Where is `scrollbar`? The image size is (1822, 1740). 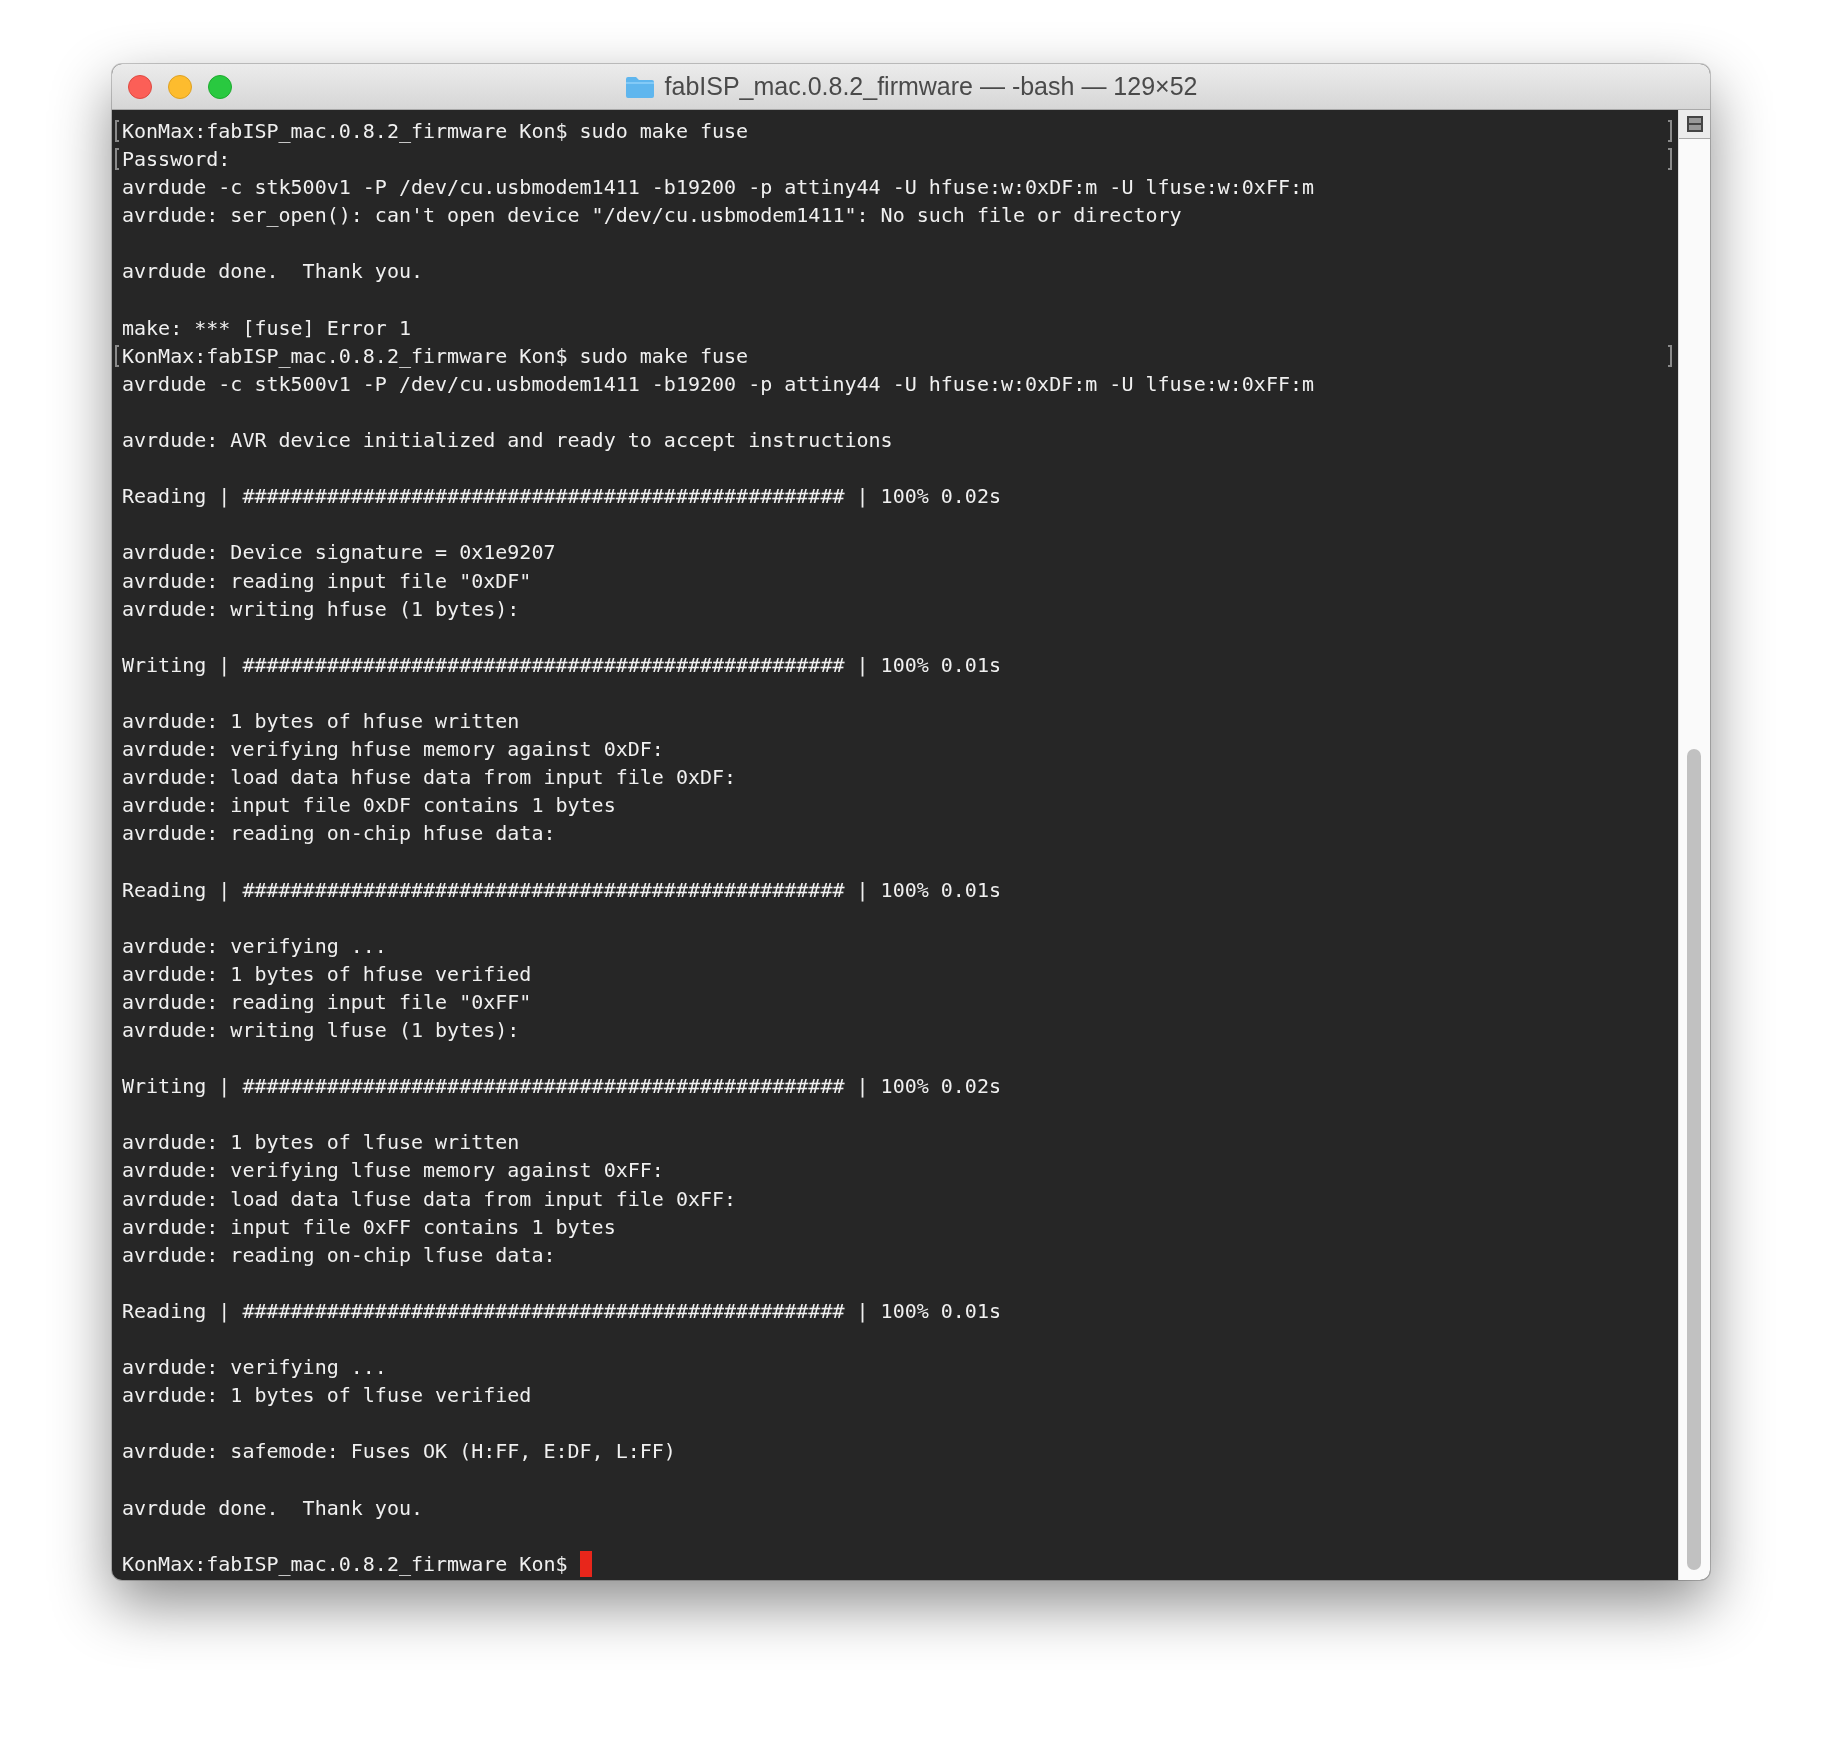 scrollbar is located at coordinates (1694, 845).